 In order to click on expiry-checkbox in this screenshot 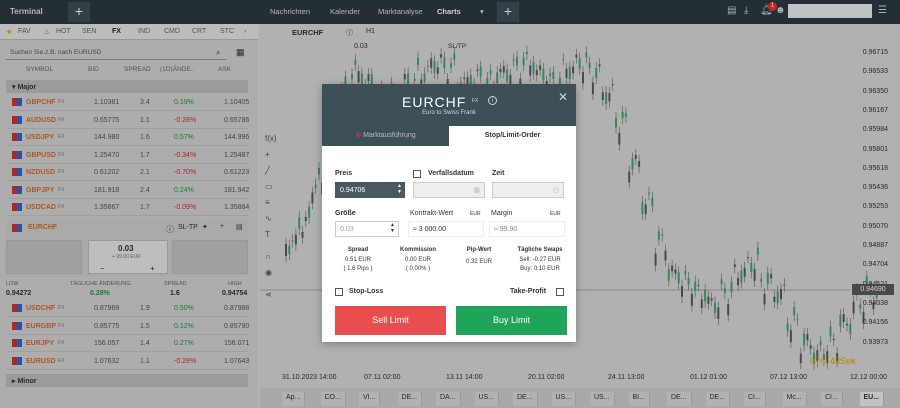, I will do `click(417, 174)`.